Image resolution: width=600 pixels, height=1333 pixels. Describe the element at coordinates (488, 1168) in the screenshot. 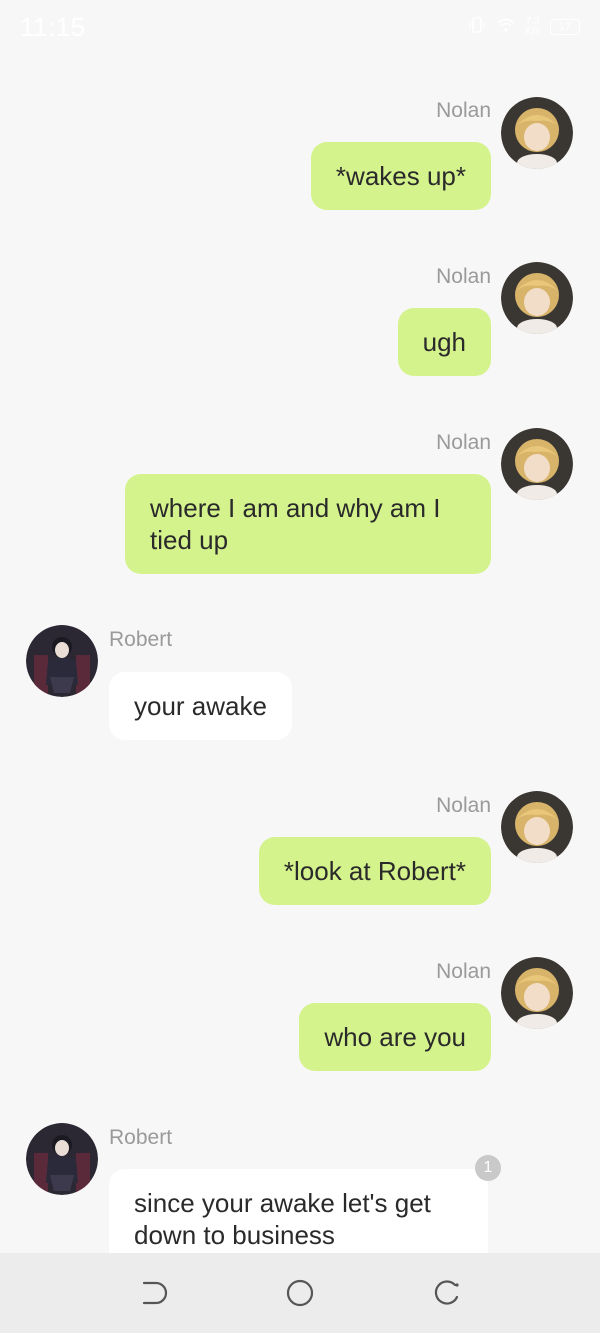

I see `unread-count-badge: 1` at that location.